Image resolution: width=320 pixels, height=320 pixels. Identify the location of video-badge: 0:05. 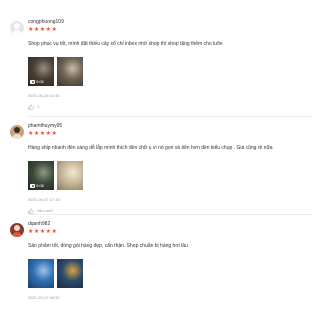
(37, 81).